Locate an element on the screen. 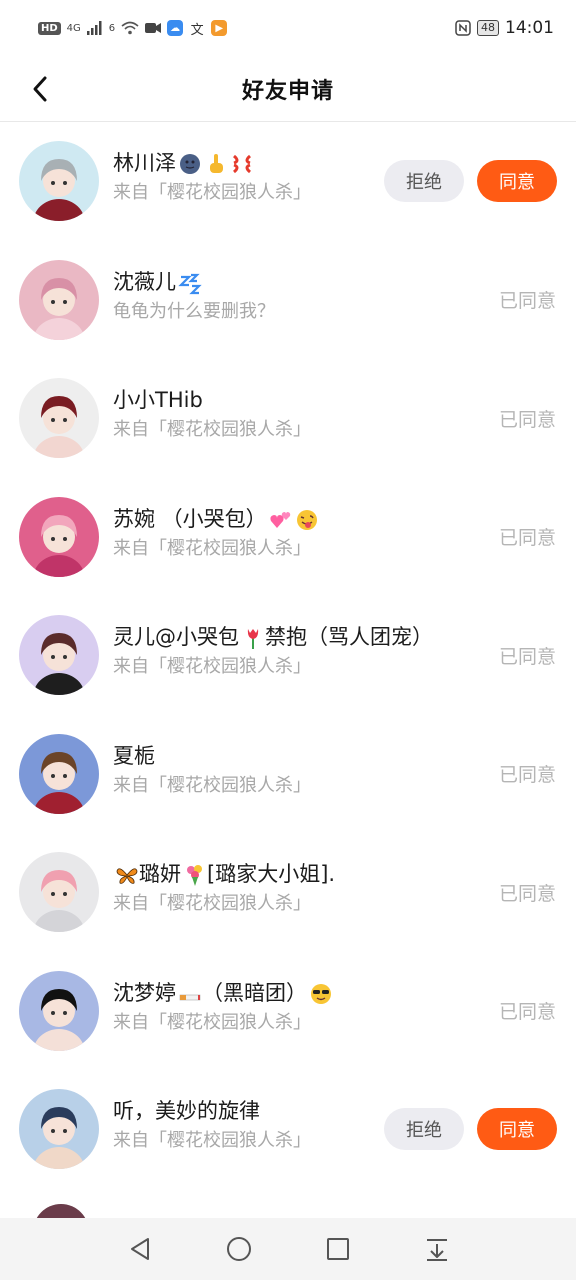  user-name-text: 小小THib is located at coordinates (158, 400).